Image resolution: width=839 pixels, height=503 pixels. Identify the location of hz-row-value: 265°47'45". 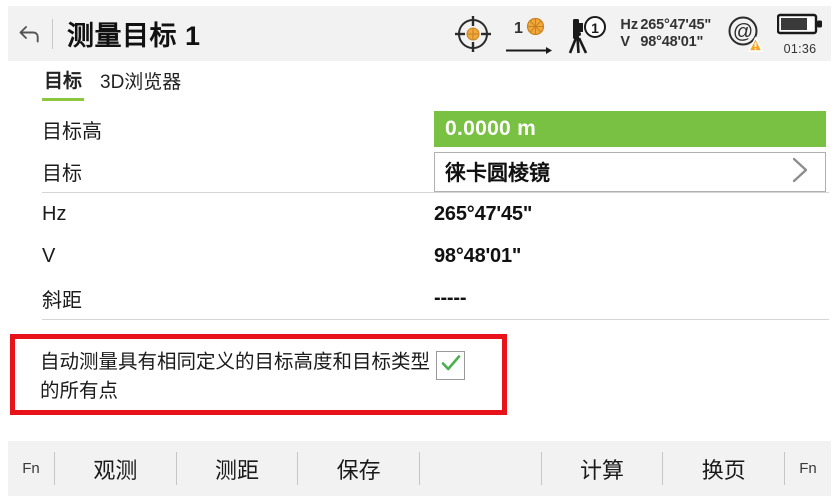
(483, 213).